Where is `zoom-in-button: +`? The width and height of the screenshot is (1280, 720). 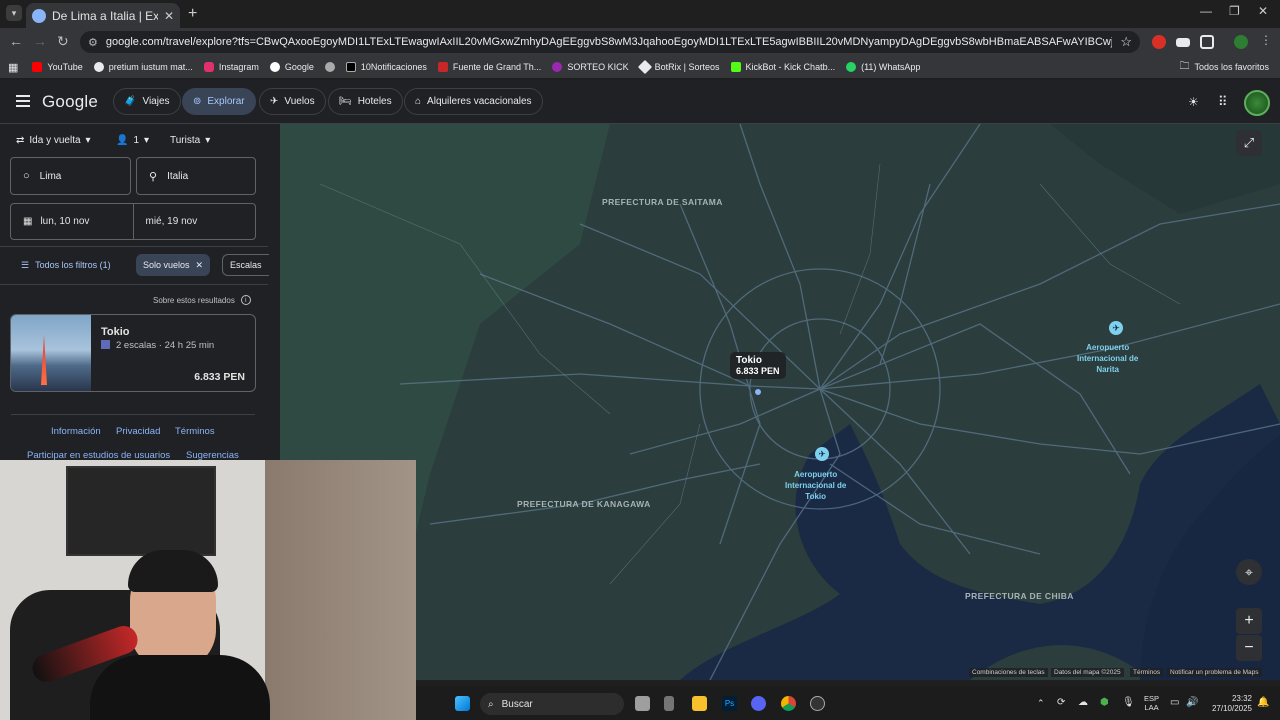 zoom-in-button: + is located at coordinates (1249, 621).